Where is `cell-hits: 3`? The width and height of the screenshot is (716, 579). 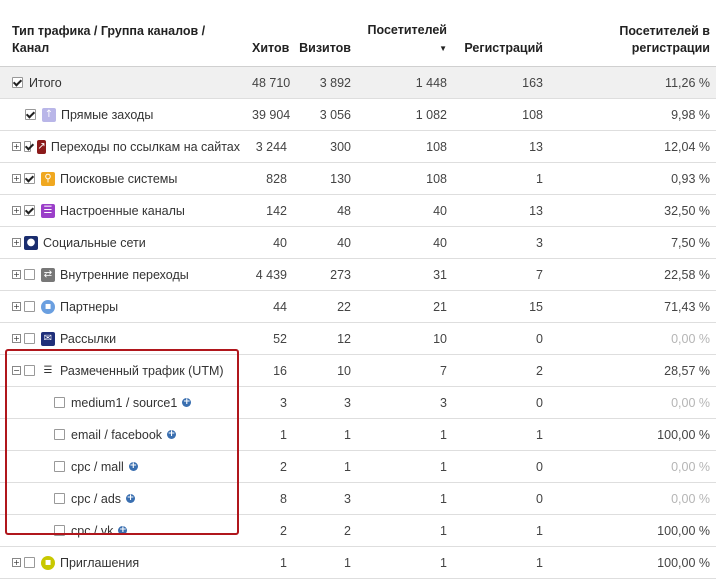 cell-hits: 3 is located at coordinates (269, 402).